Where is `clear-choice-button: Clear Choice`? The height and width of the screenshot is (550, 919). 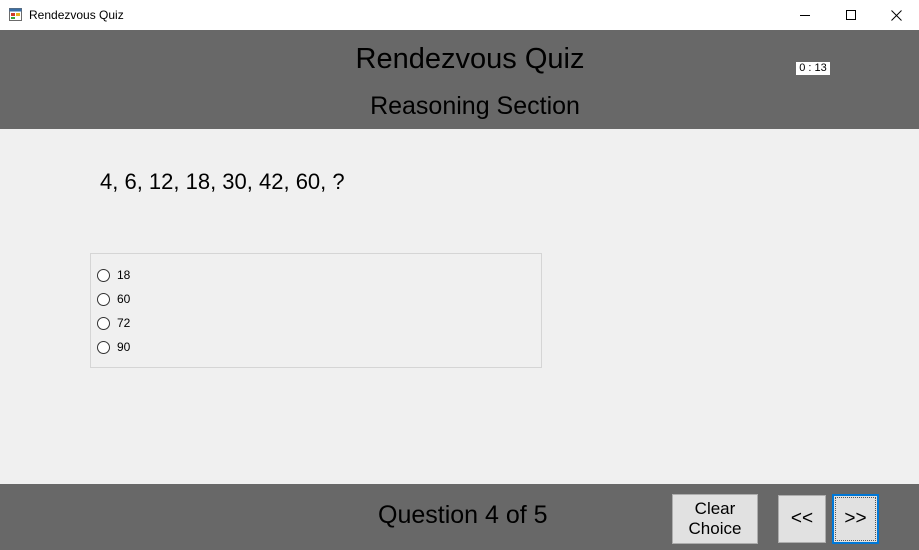 clear-choice-button: Clear Choice is located at coordinates (715, 519).